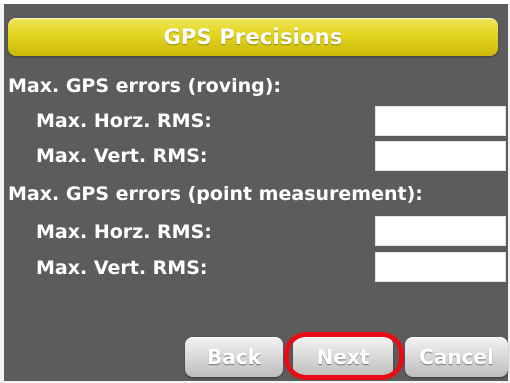 The image size is (510, 383). What do you see at coordinates (122, 268) in the screenshot?
I see `point-vert-rms-label: Max. Vert. RMS:` at bounding box center [122, 268].